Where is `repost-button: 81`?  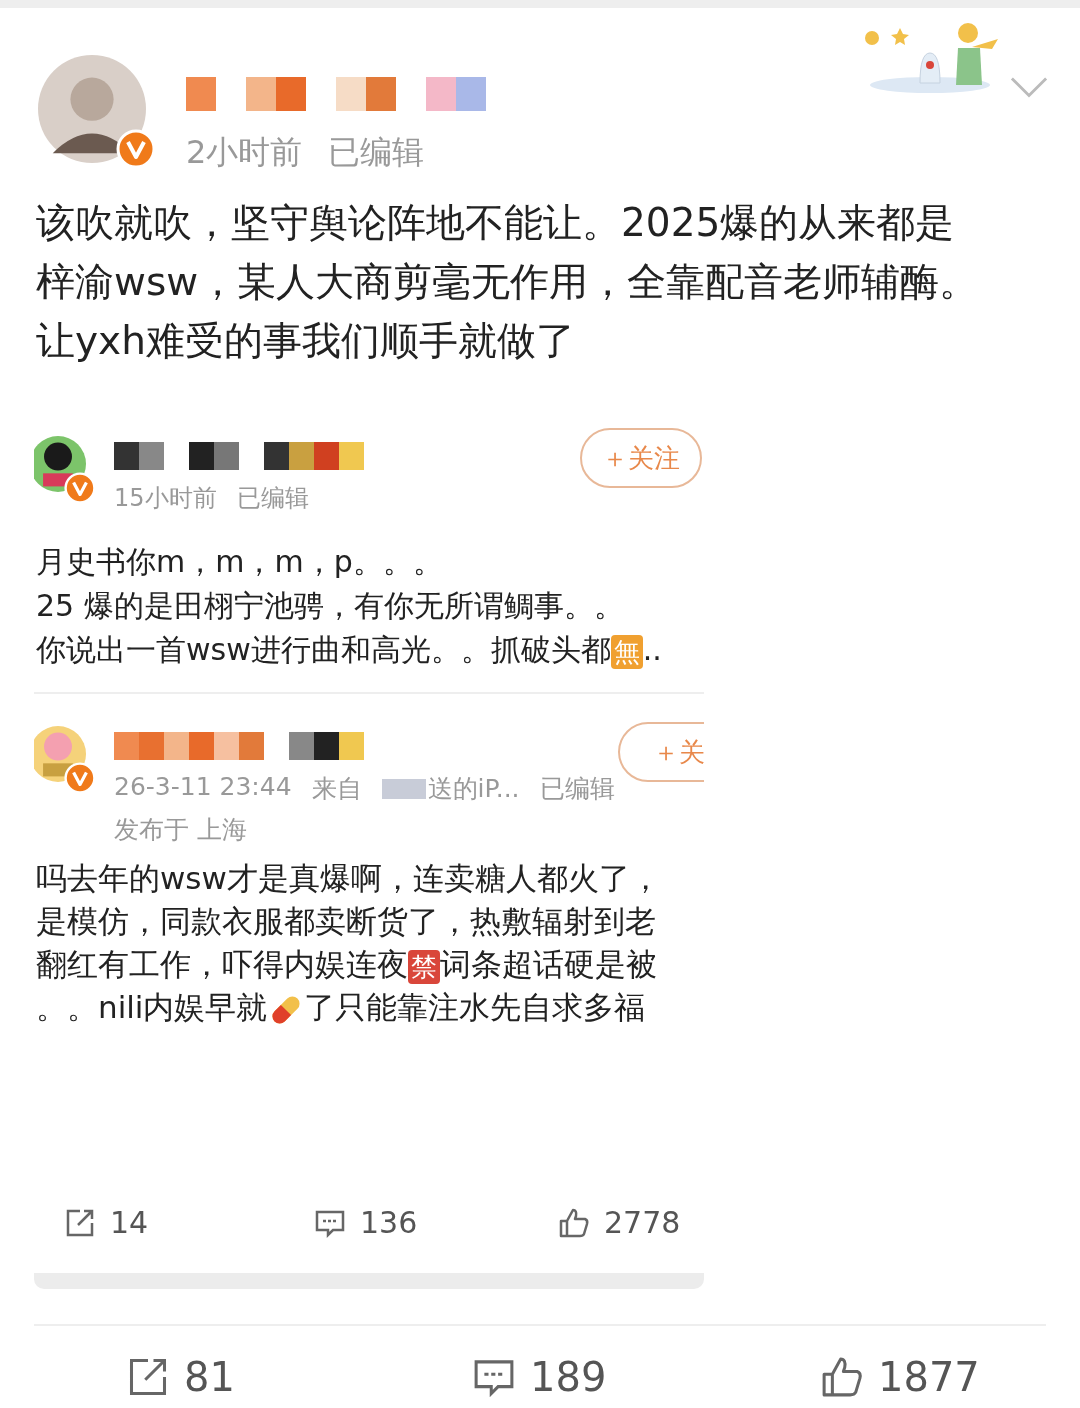
repost-button: 81 is located at coordinates (180, 1377).